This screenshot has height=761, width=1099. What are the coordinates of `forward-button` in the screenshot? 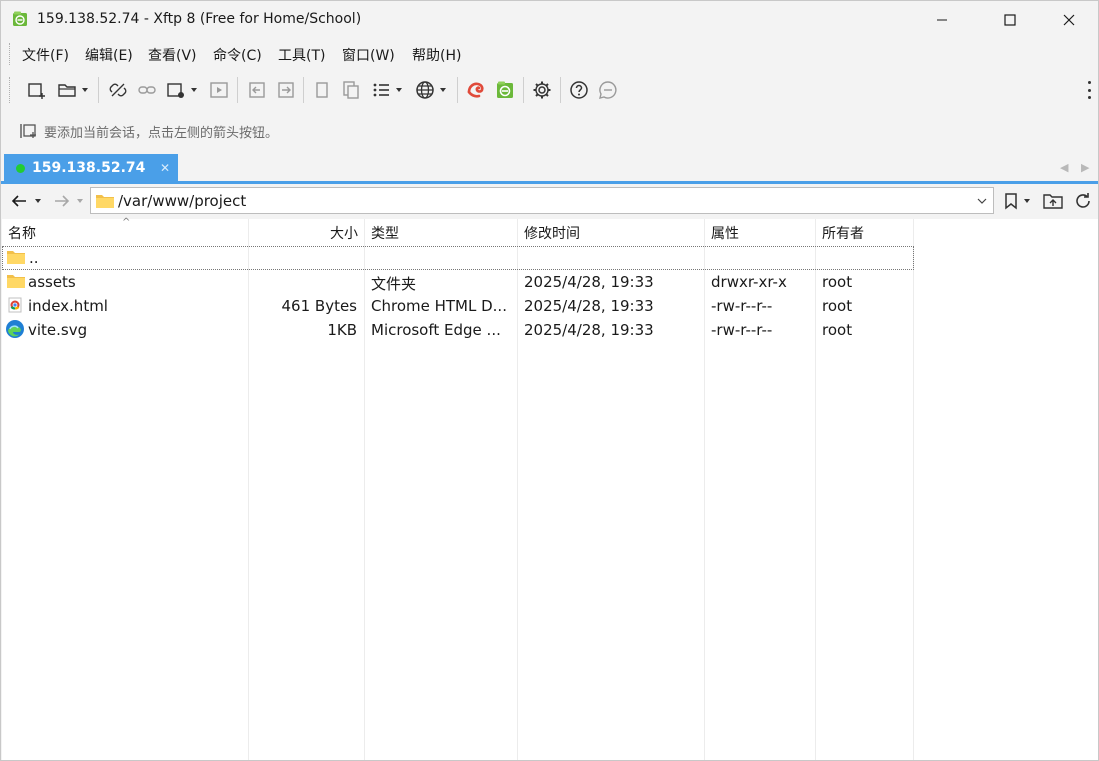 It's located at (68, 201).